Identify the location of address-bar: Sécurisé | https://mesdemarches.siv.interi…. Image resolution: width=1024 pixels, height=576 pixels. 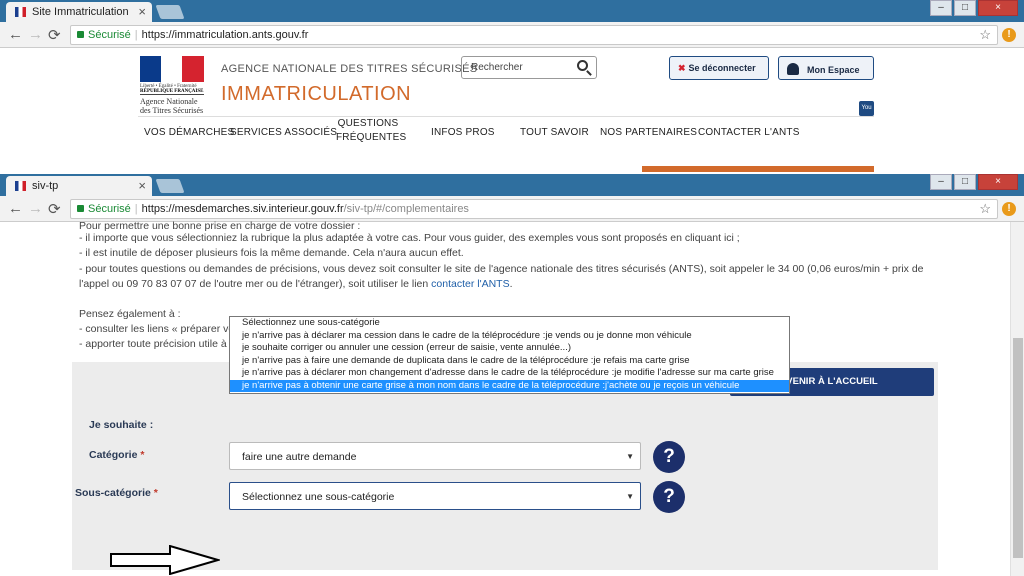
(534, 209).